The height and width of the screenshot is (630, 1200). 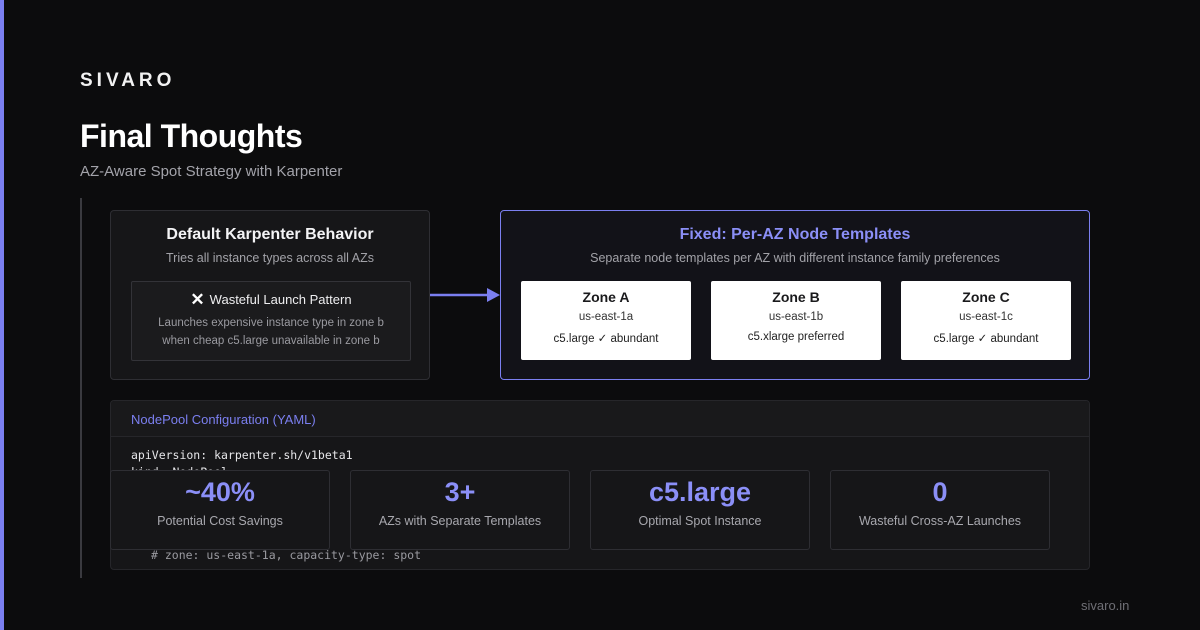 I want to click on zone-name: Zone A, so click(x=606, y=297).